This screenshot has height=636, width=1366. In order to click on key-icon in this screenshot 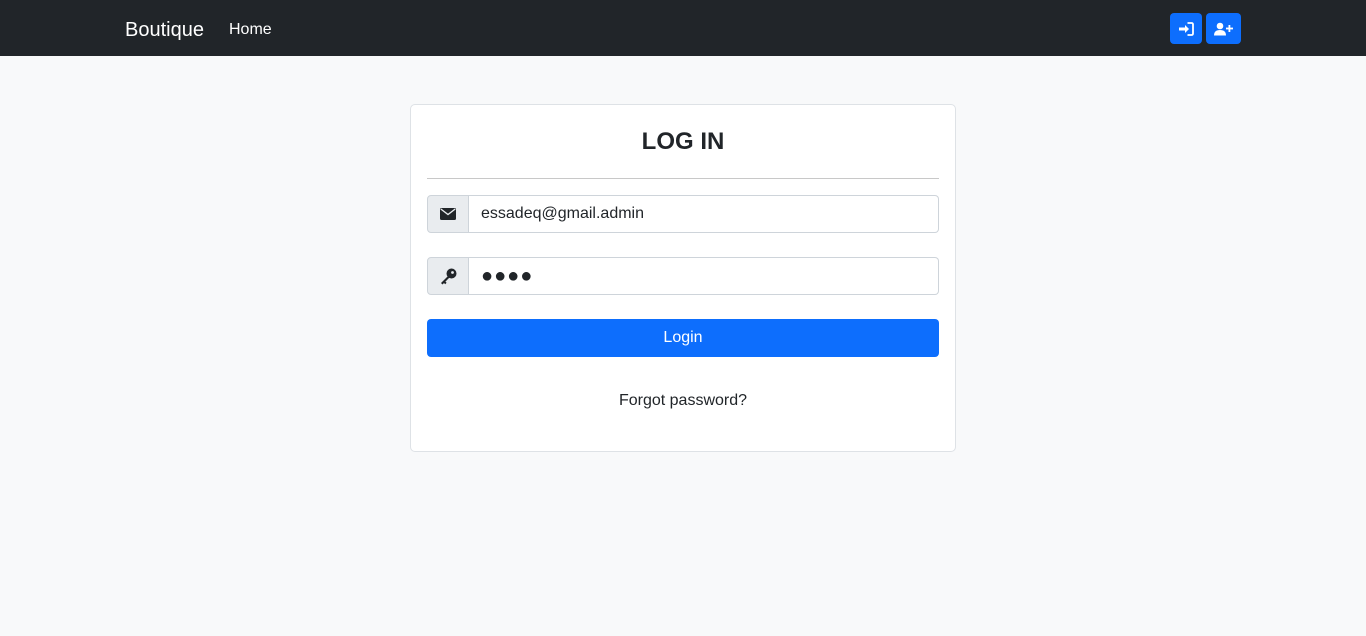, I will do `click(448, 276)`.